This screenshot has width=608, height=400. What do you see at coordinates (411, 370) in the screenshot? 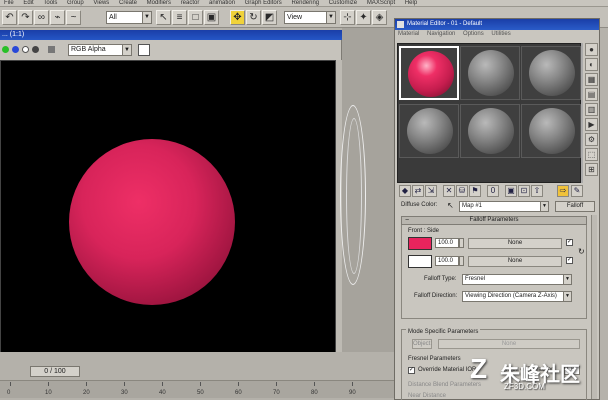
I see `override-ior-checkbox: ✓` at bounding box center [411, 370].